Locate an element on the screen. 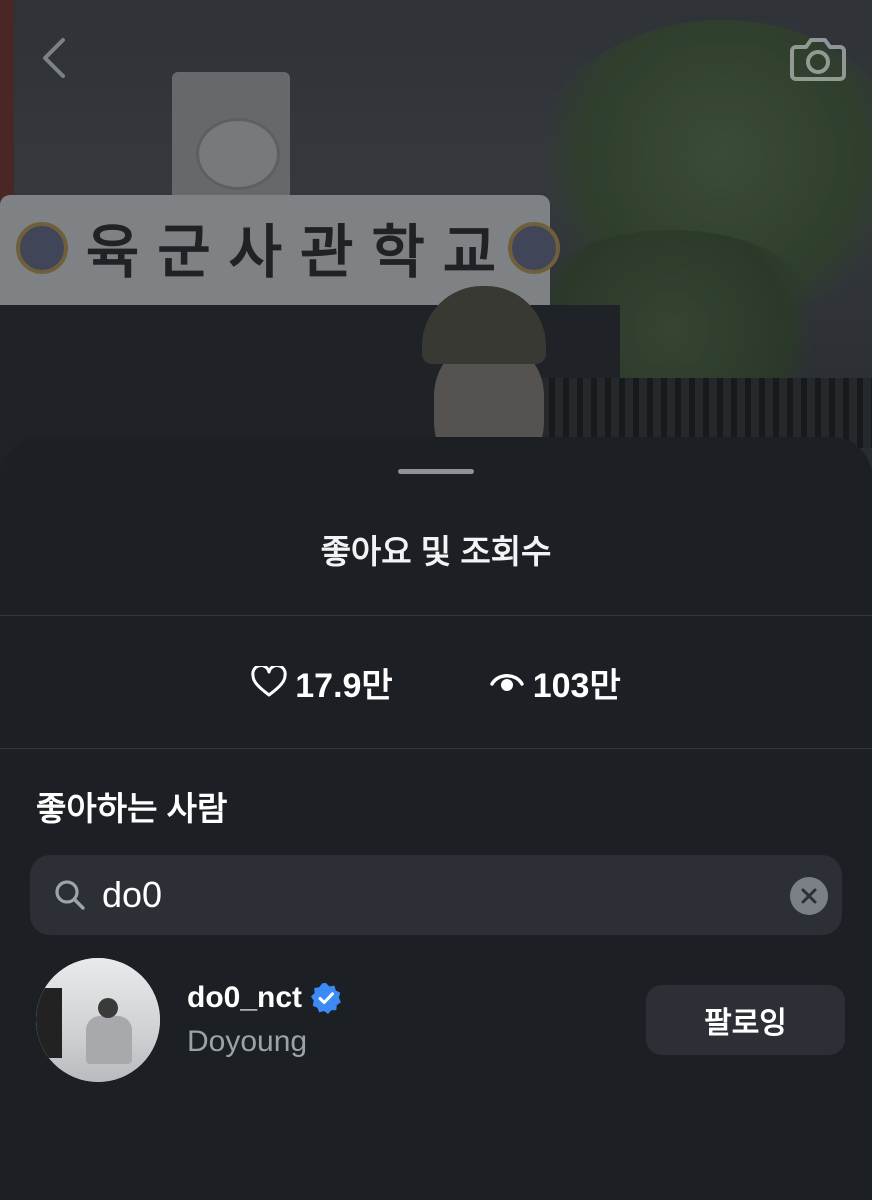  clear-search-button is located at coordinates (809, 896).